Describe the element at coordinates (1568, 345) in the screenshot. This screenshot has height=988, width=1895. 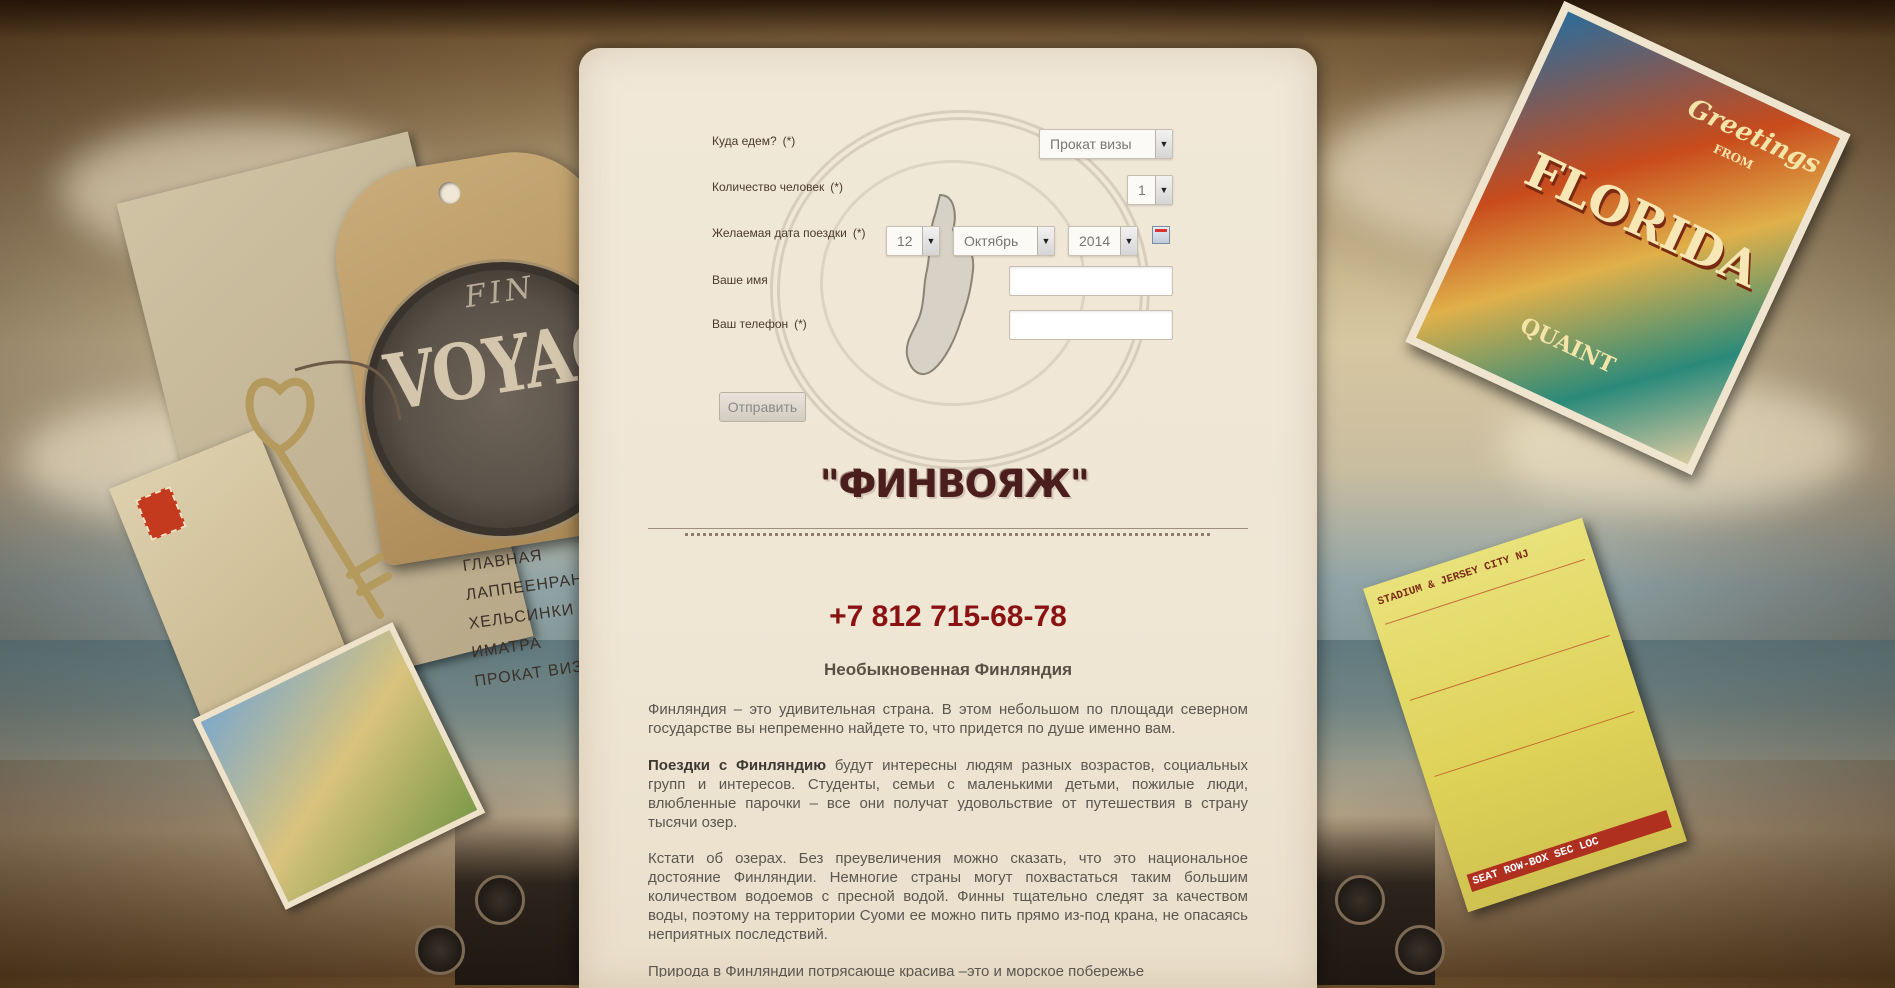
I see `florida-quaint: QUAINT` at that location.